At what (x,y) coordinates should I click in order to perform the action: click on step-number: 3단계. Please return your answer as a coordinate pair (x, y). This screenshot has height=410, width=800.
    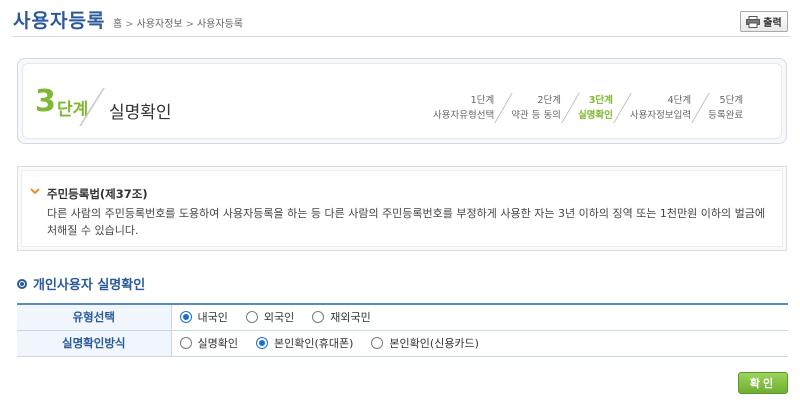
    Looking at the image, I should click on (600, 100).